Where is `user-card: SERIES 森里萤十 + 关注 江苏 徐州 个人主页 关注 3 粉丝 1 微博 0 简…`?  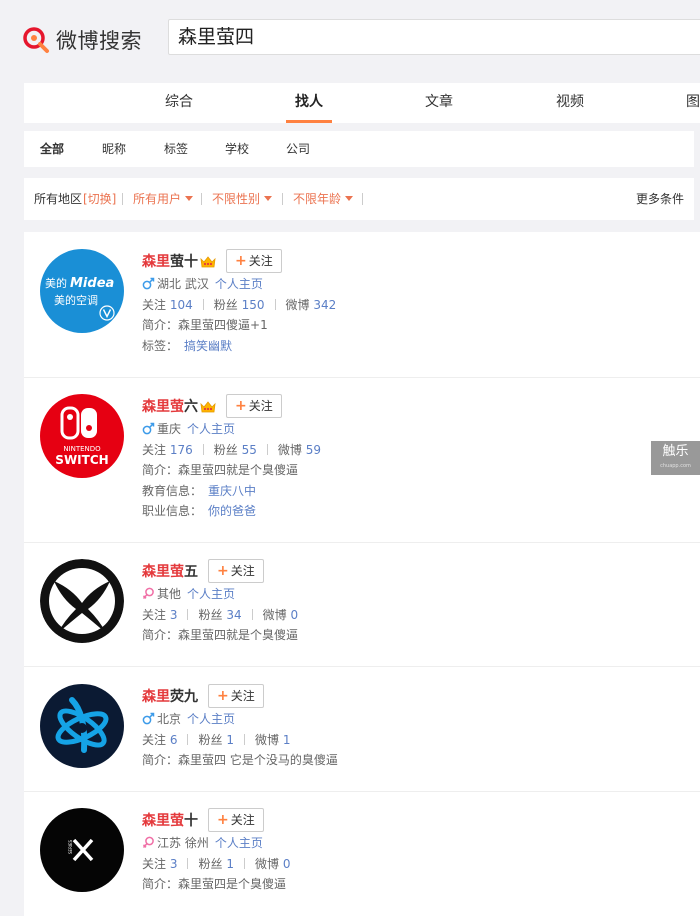 user-card: SERIES 森里萤十 + 关注 江苏 徐州 个人主页 关注 3 粉丝 1 微博 0 简… is located at coordinates (362, 854).